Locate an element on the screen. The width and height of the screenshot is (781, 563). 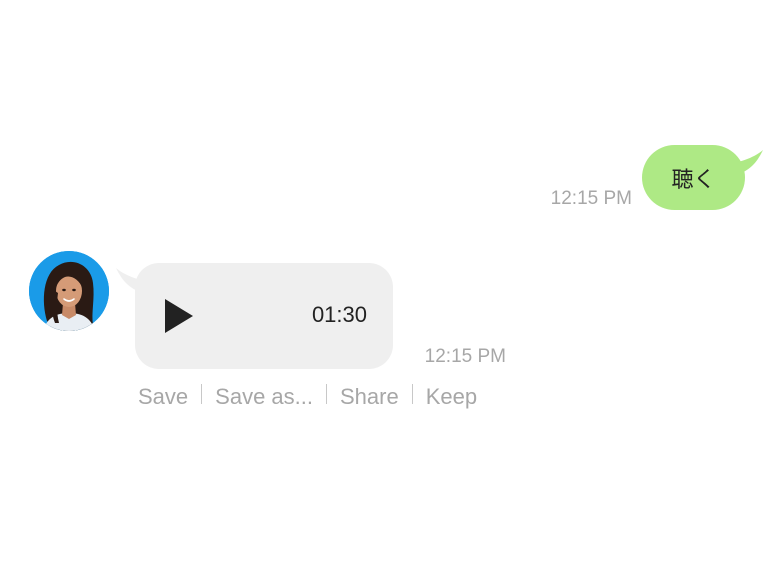
voice-message-duration: 01:30 is located at coordinates (339, 314).